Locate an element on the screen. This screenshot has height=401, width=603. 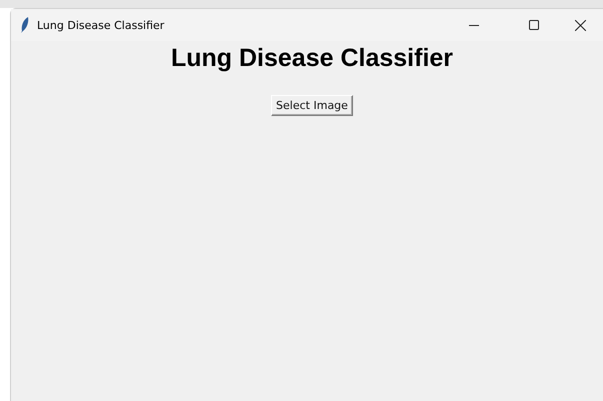
select-image-button: Select Image is located at coordinates (312, 105).